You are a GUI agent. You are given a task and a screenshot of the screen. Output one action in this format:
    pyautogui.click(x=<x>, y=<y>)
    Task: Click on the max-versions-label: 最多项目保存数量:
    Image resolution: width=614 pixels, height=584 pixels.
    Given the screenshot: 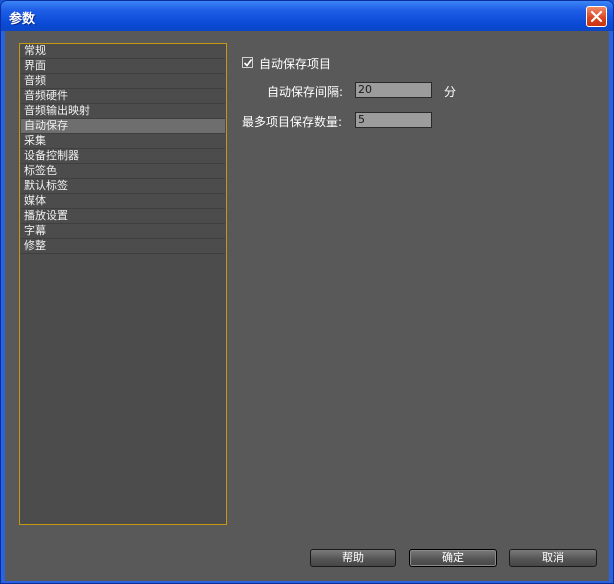 What is the action you would take?
    pyautogui.click(x=292, y=122)
    